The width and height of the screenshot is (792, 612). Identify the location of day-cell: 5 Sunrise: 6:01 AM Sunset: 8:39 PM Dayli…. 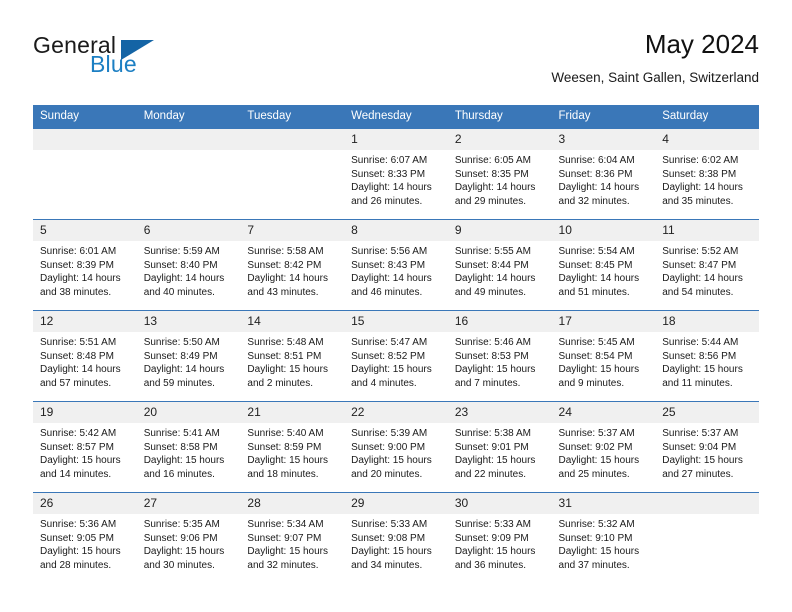
(85, 265).